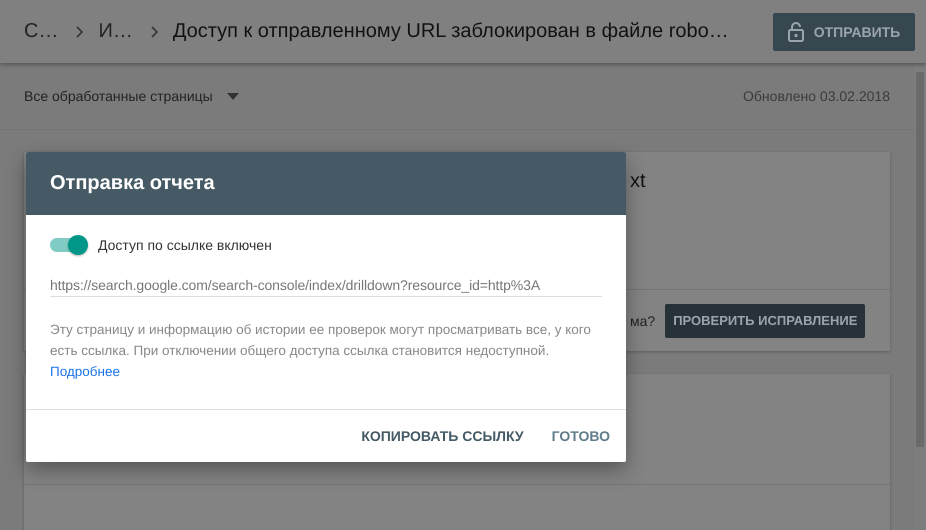  What do you see at coordinates (816, 96) in the screenshot?
I see `updated-date: Обновлено 03.02.2018` at bounding box center [816, 96].